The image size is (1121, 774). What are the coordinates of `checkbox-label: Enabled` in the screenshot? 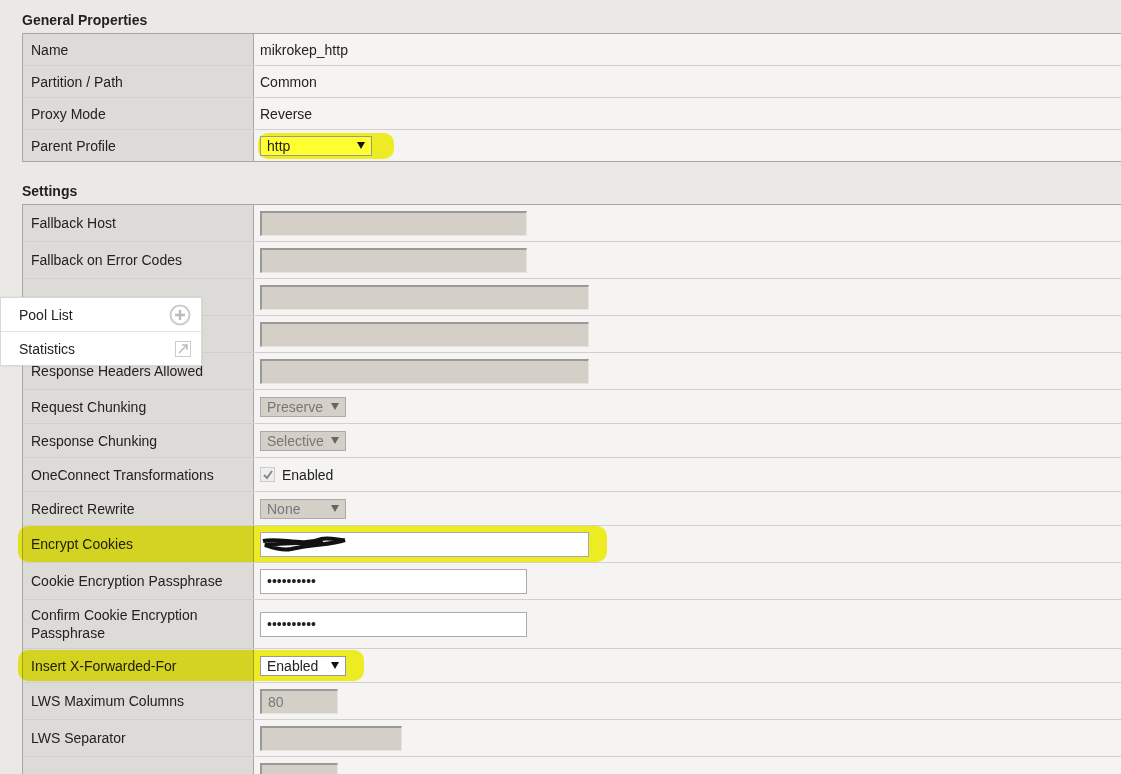 It's located at (308, 474).